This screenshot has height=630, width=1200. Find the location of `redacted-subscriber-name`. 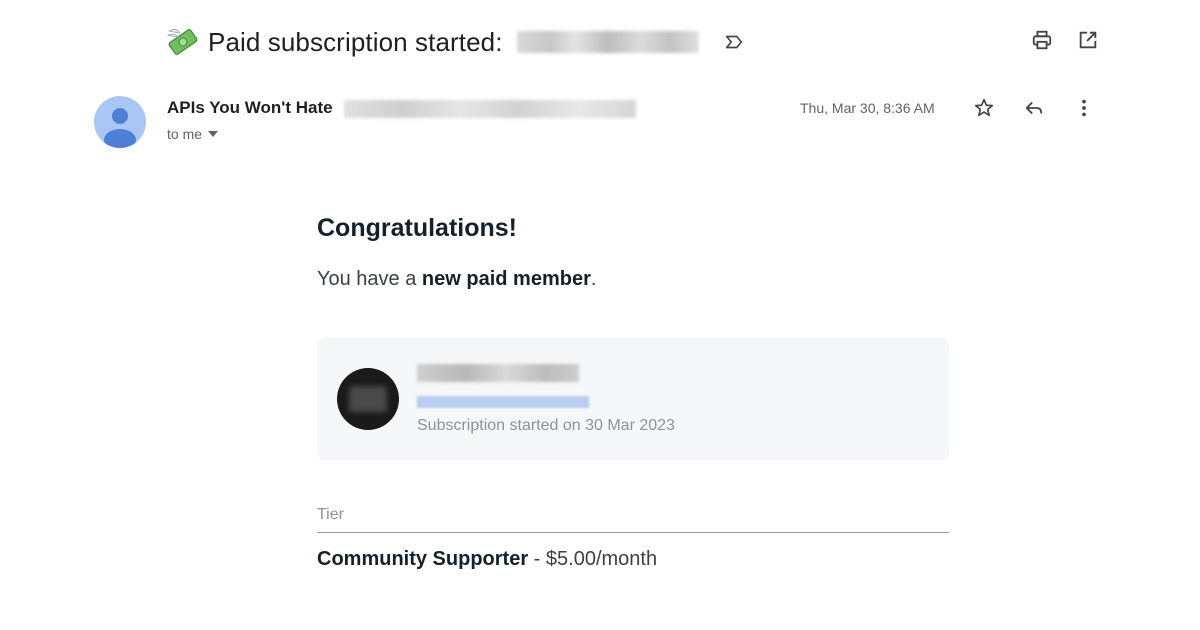

redacted-subscriber-name is located at coordinates (607, 42).